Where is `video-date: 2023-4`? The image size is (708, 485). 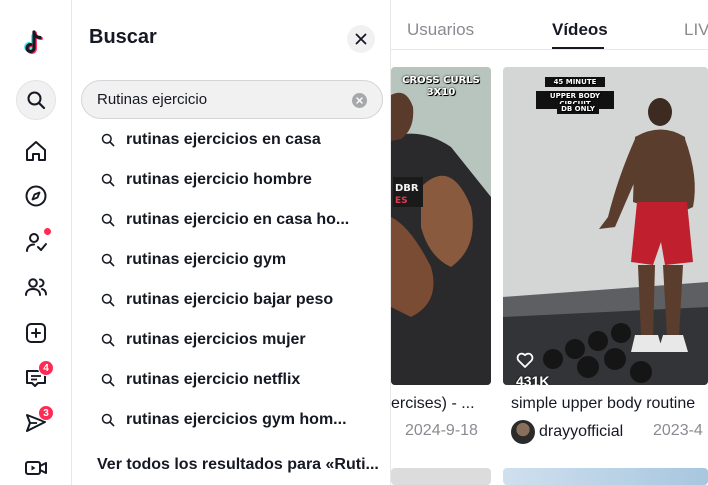
video-date: 2023-4 is located at coordinates (678, 430).